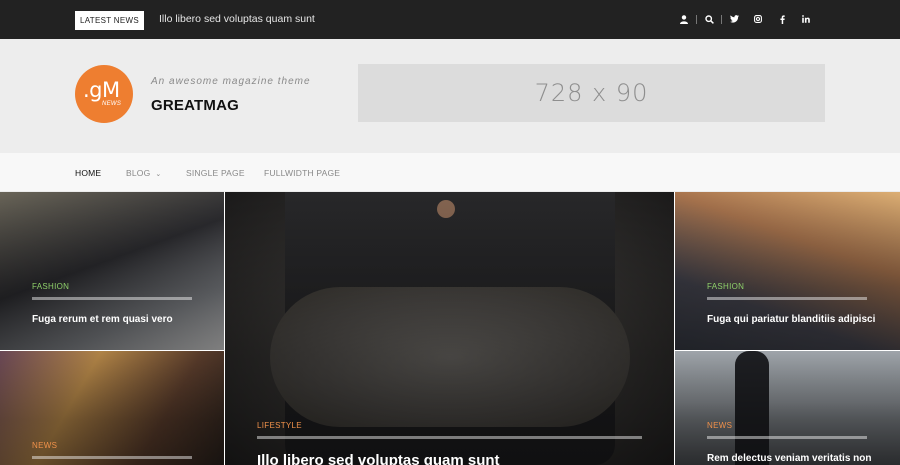  Describe the element at coordinates (112, 104) in the screenshot. I see `logo-sub: NEWS` at that location.